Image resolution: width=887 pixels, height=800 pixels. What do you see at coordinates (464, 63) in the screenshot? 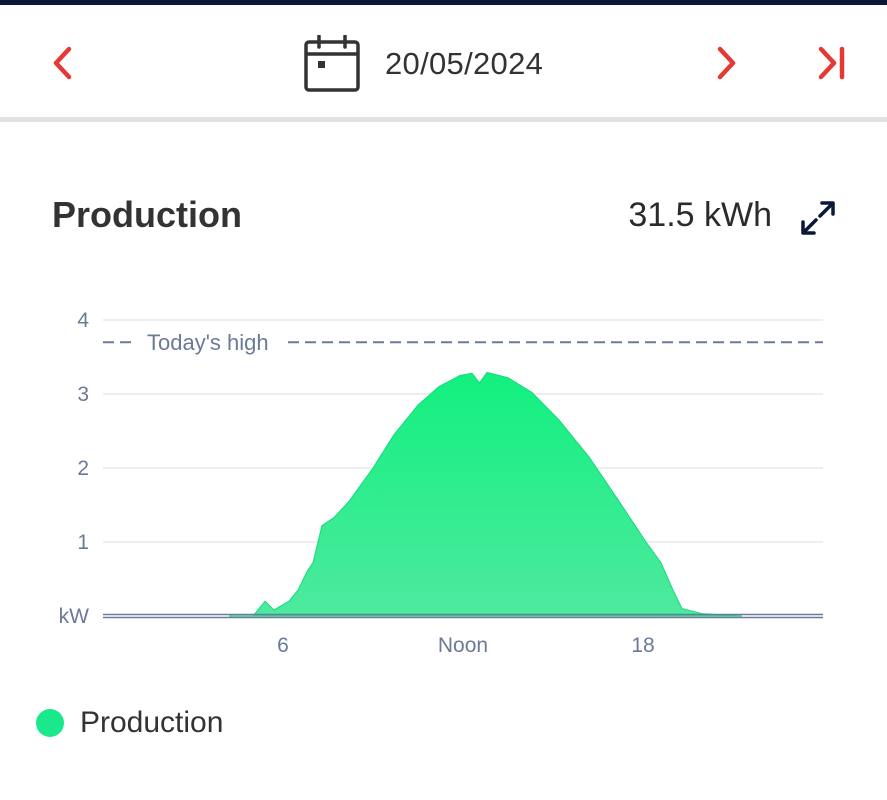
I see `selected-date: 20/05/2024` at bounding box center [464, 63].